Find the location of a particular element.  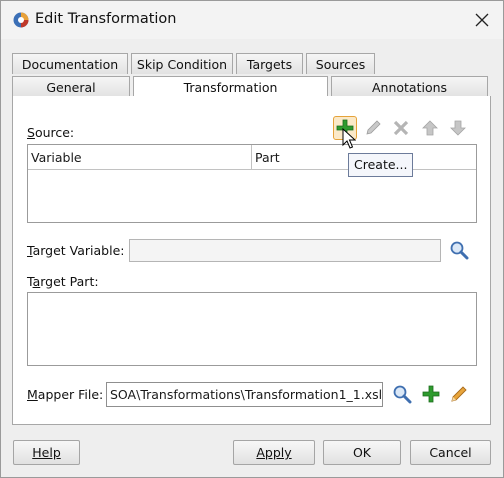

button-label: Help is located at coordinates (46, 452).